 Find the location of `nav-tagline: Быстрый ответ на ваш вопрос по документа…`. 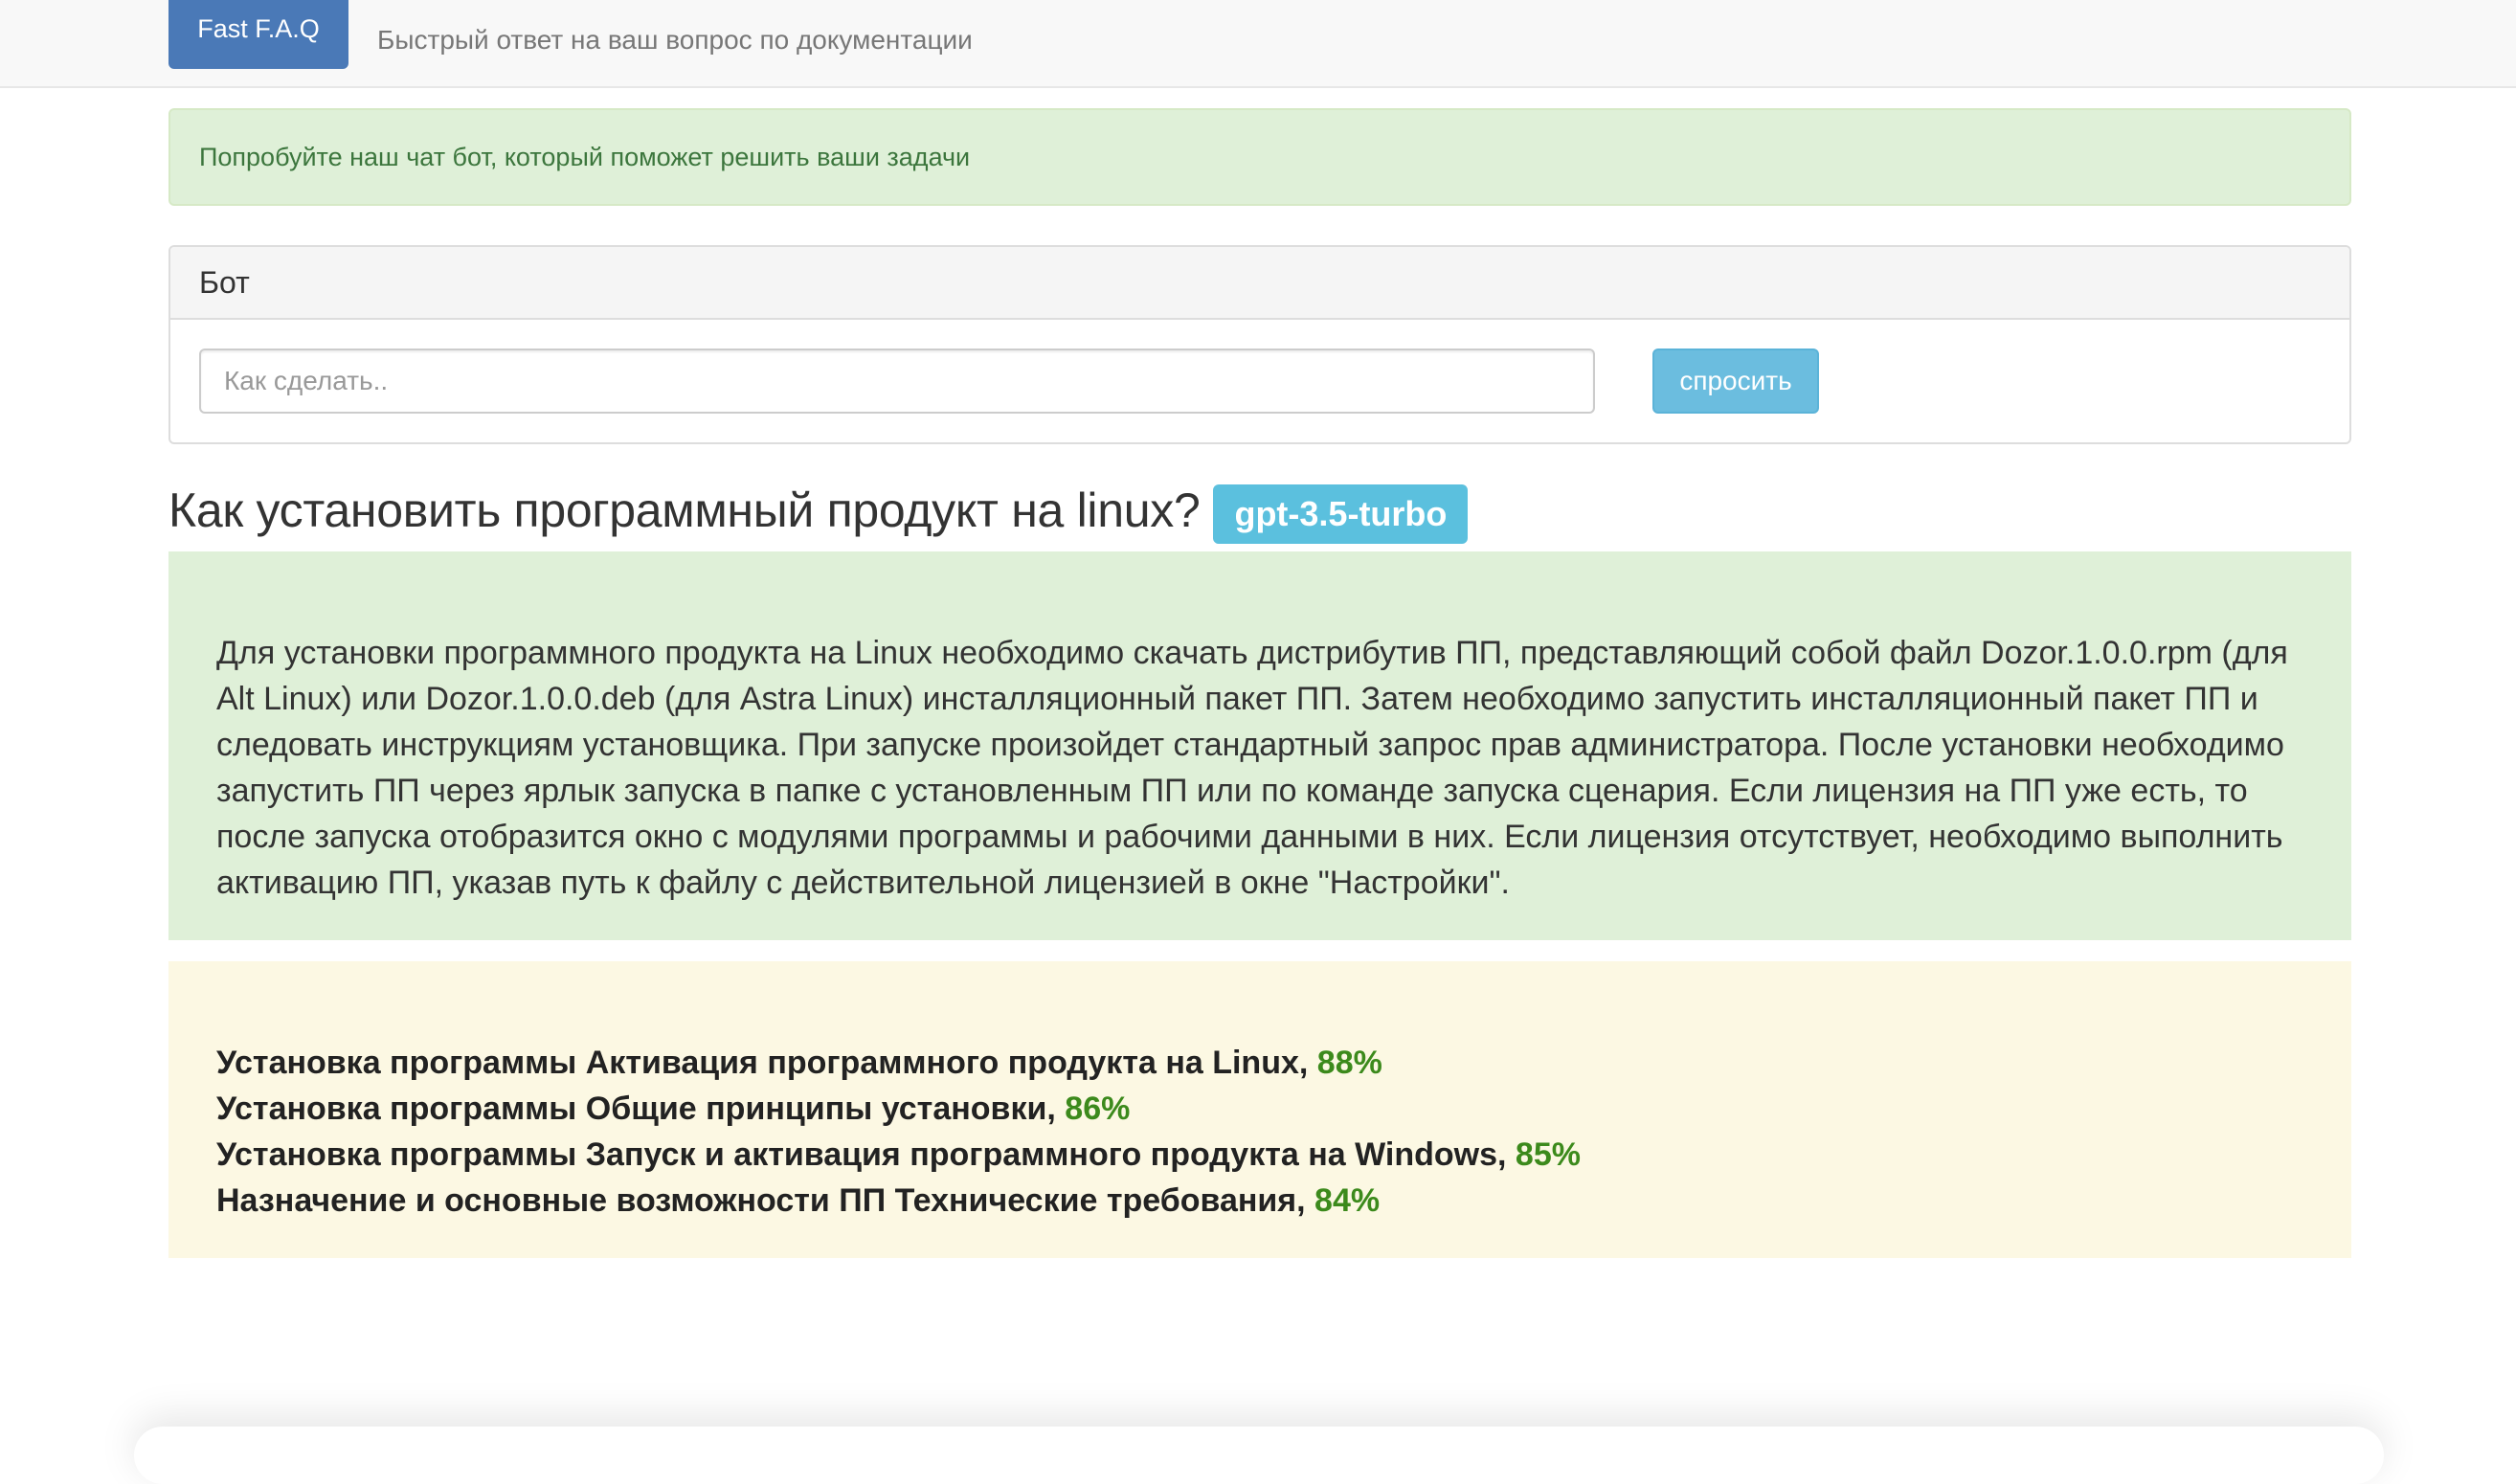

nav-tagline: Быстрый ответ на ваш вопрос по документа… is located at coordinates (675, 40).